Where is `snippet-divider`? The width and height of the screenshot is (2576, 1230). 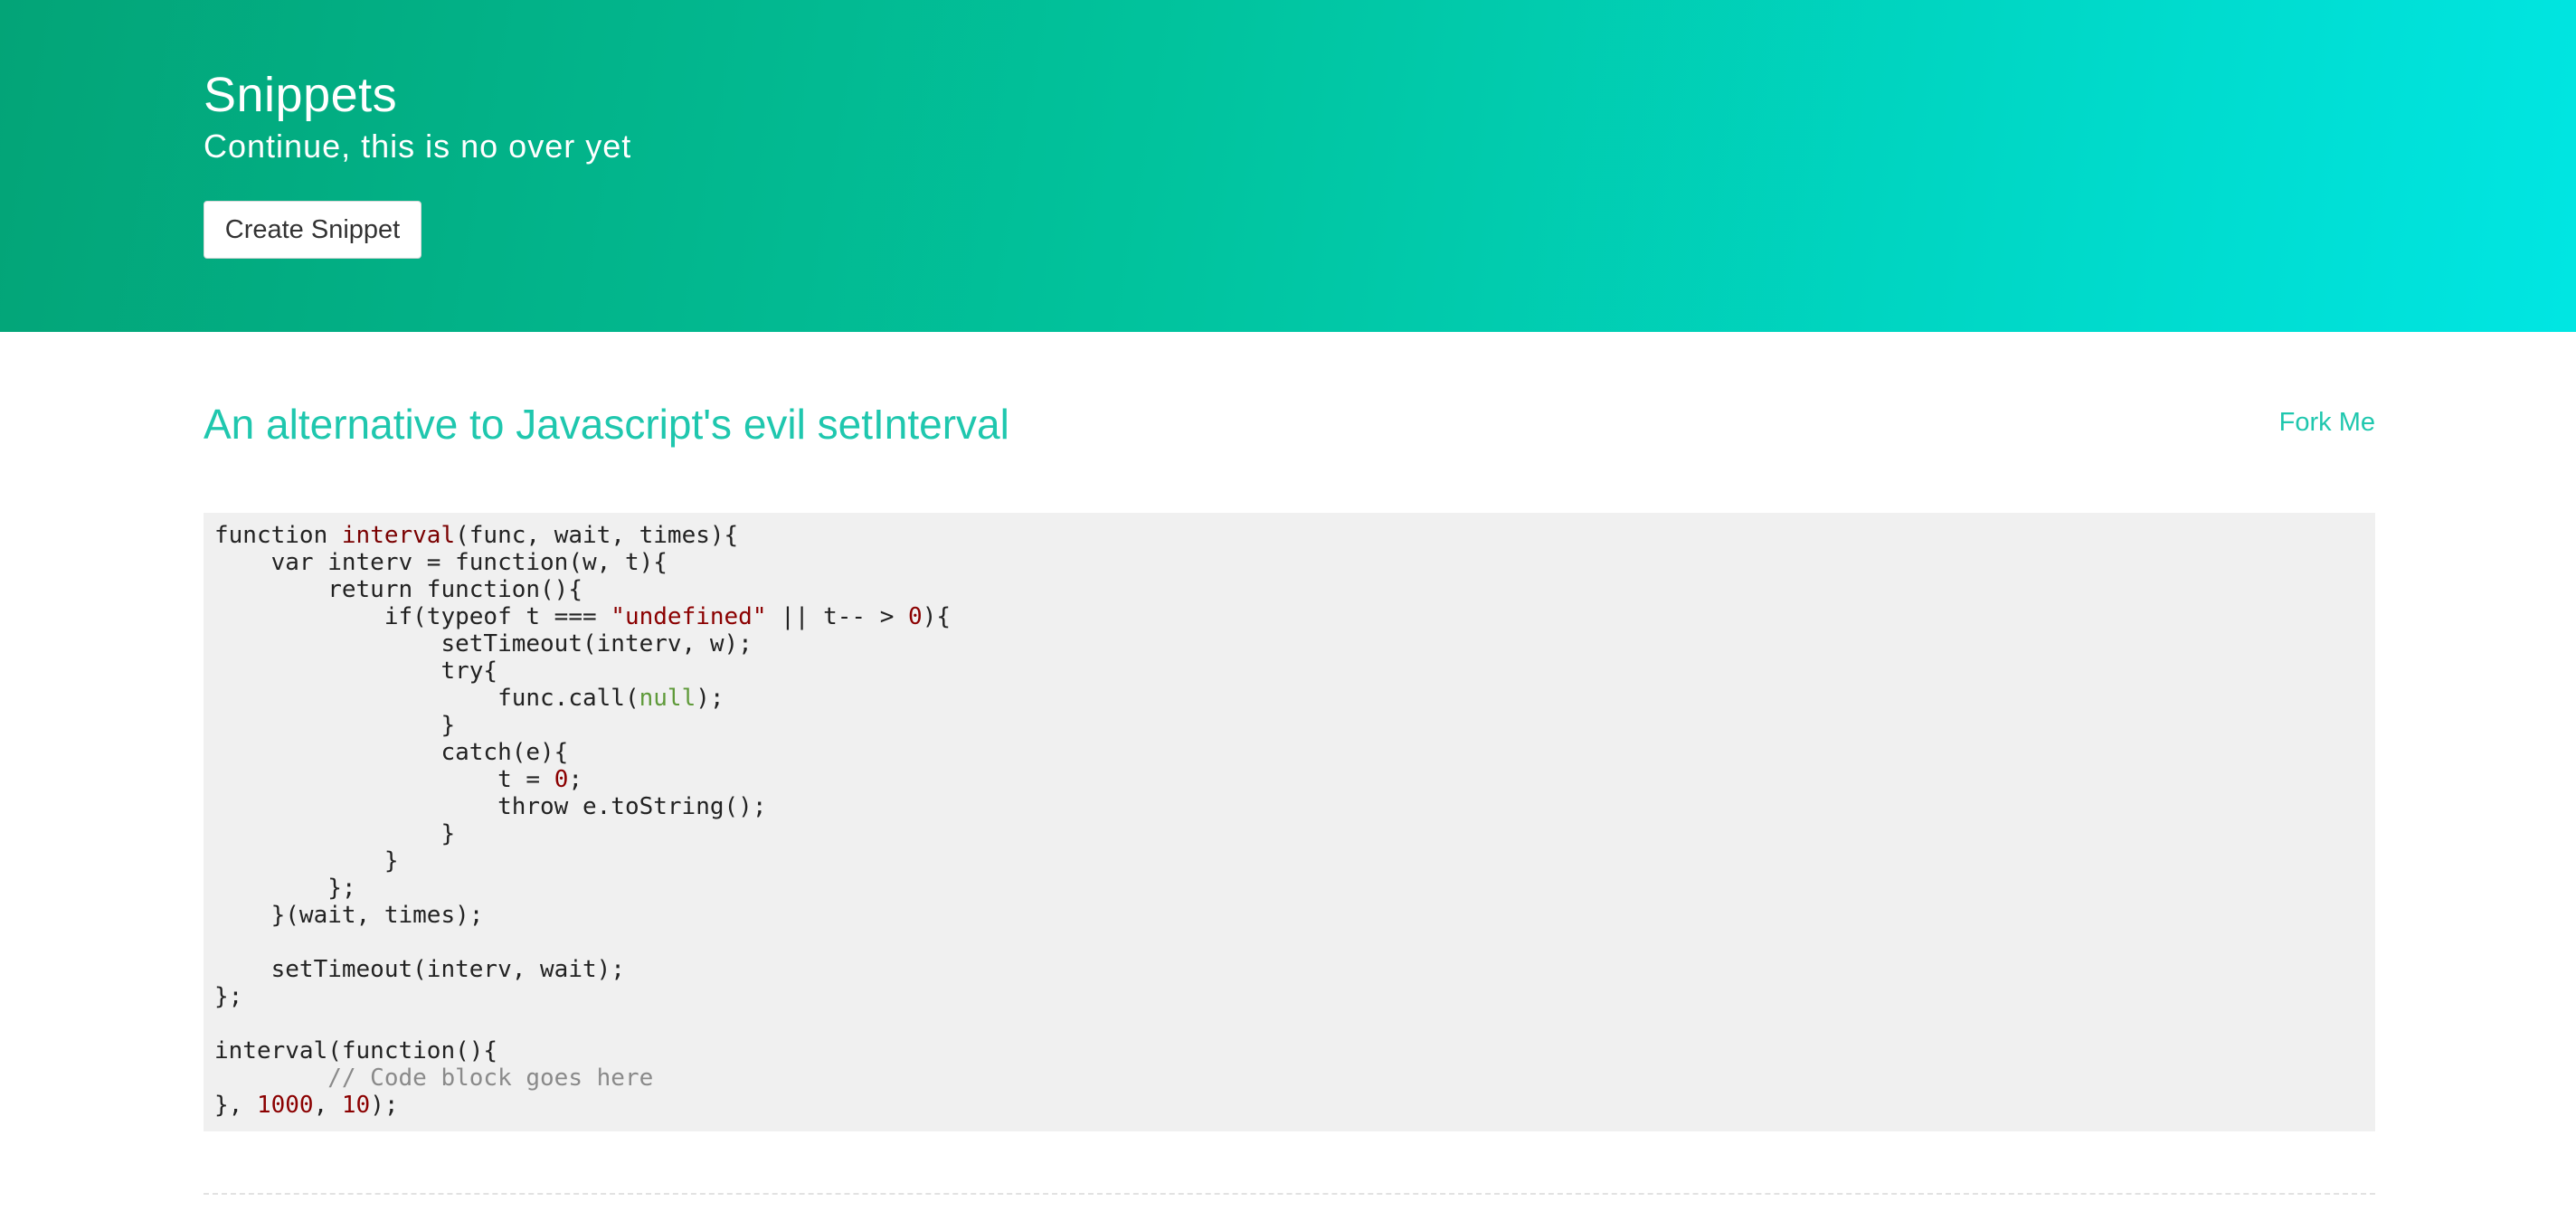 snippet-divider is located at coordinates (1290, 1194).